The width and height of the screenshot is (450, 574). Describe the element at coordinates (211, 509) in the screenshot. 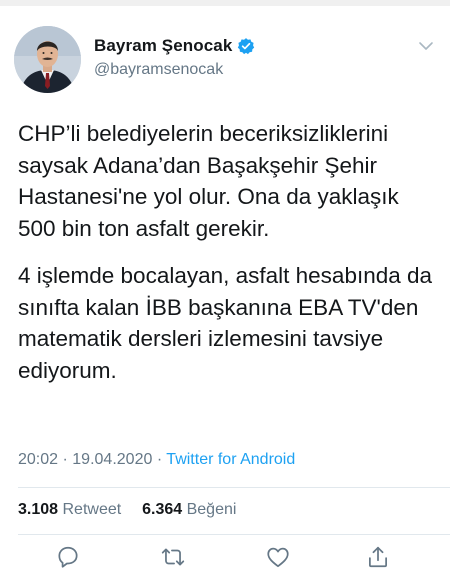

I see `like-label: Beğeni` at that location.